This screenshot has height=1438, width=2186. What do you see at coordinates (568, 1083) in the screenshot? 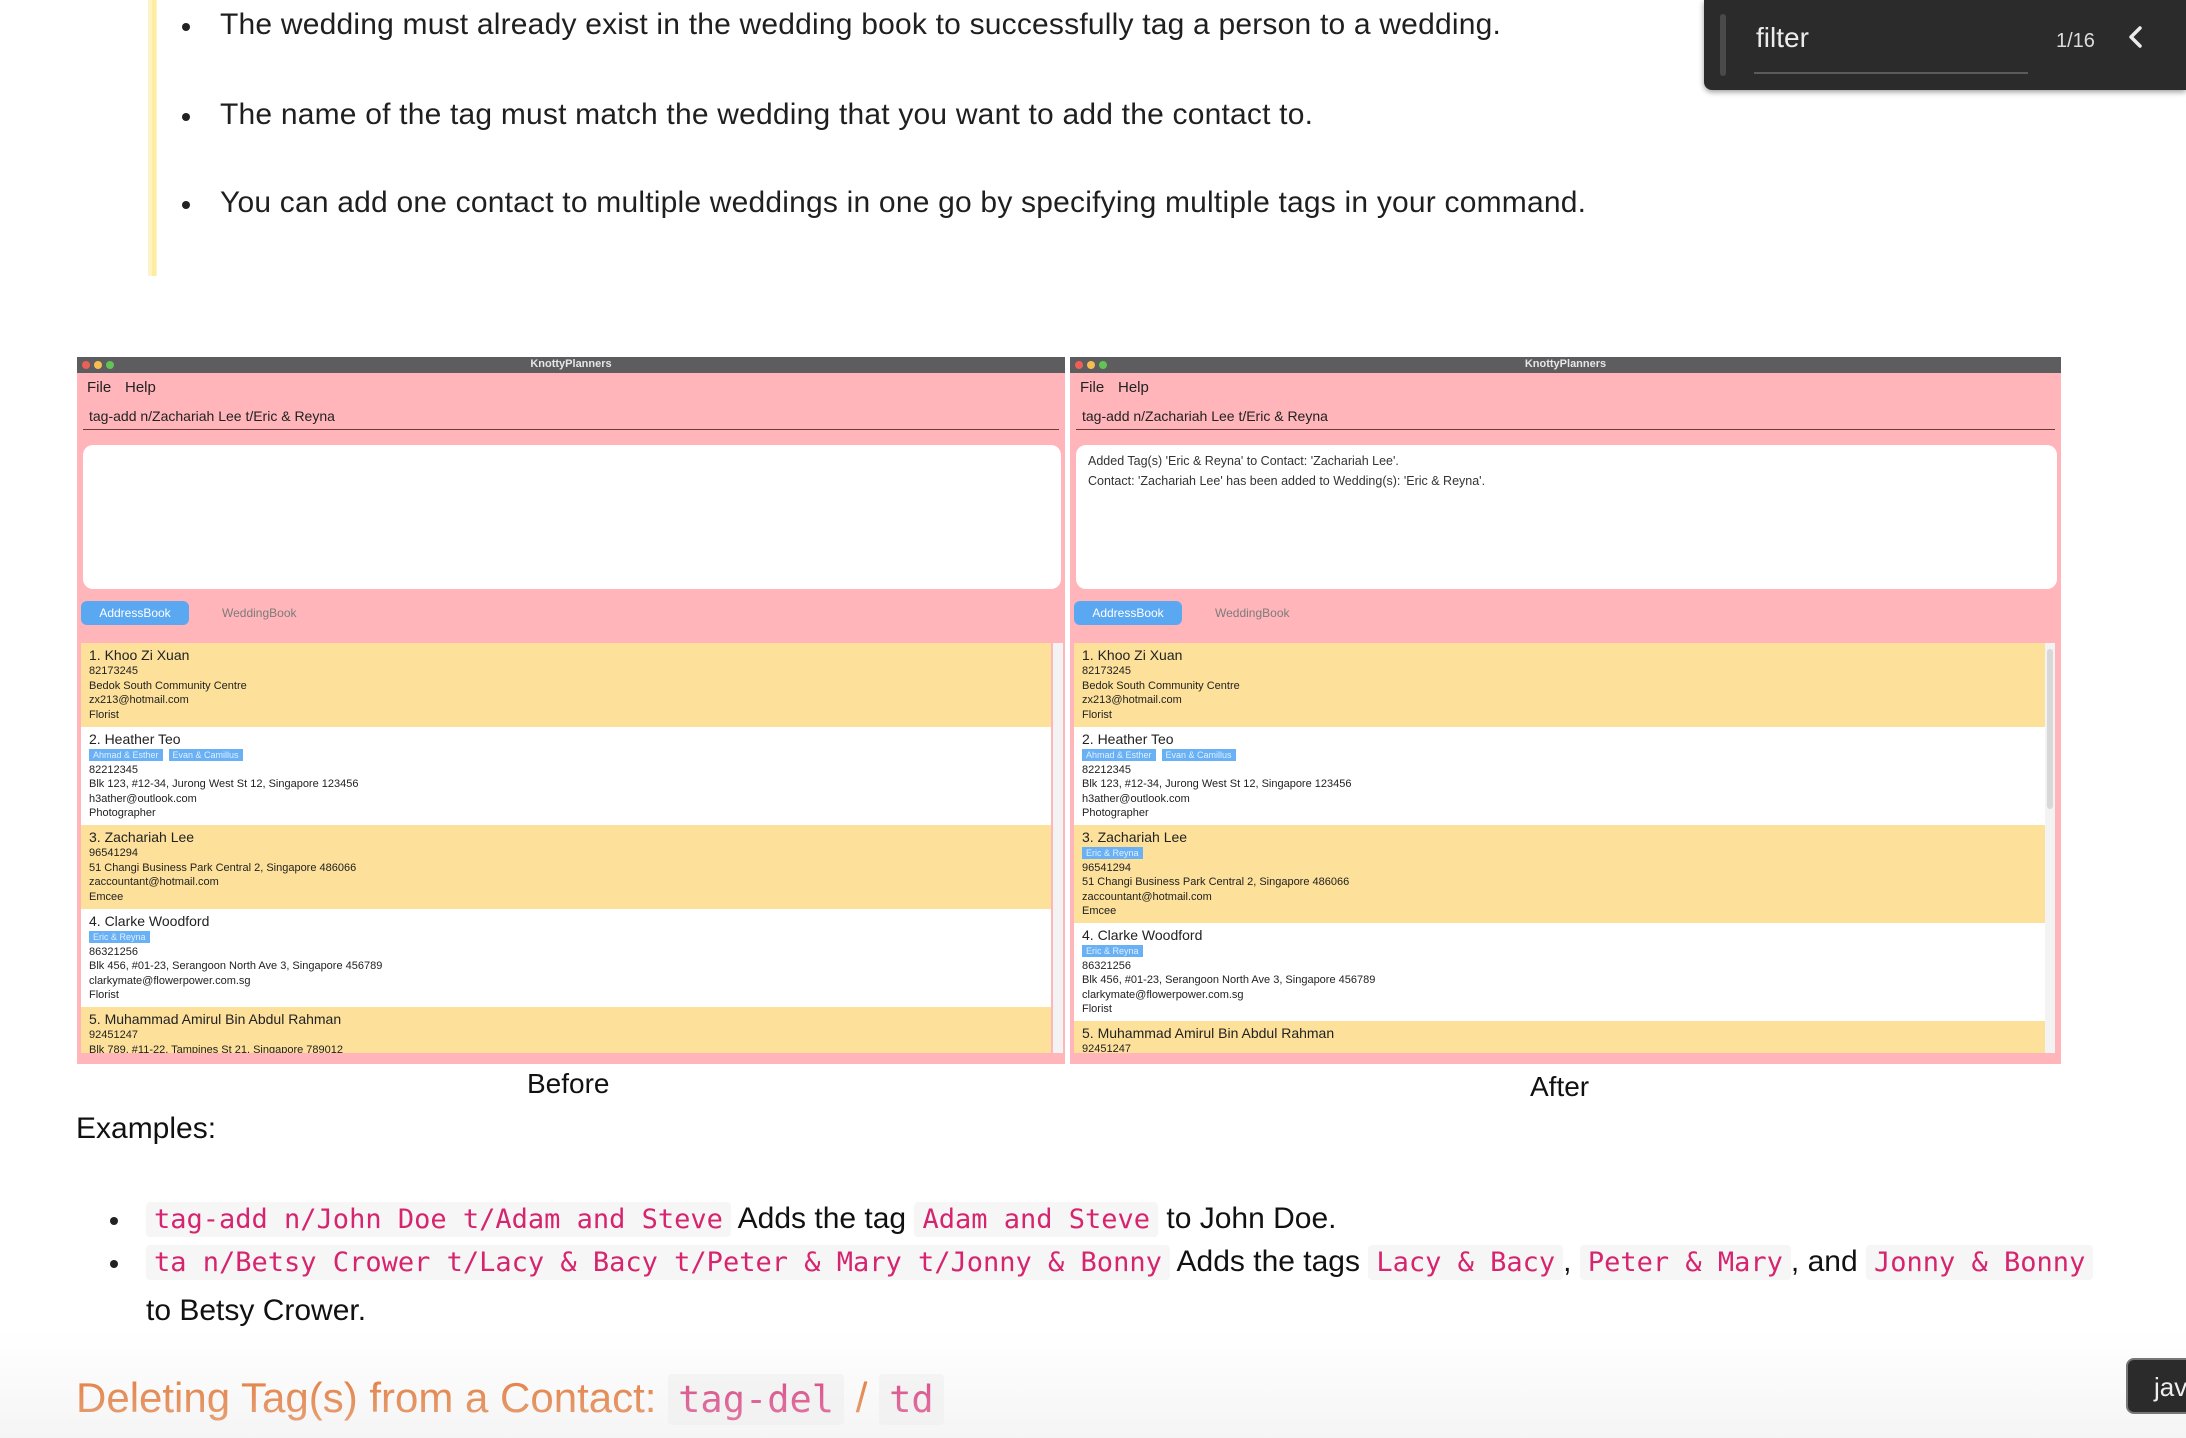
I see `before-caption: Before` at bounding box center [568, 1083].